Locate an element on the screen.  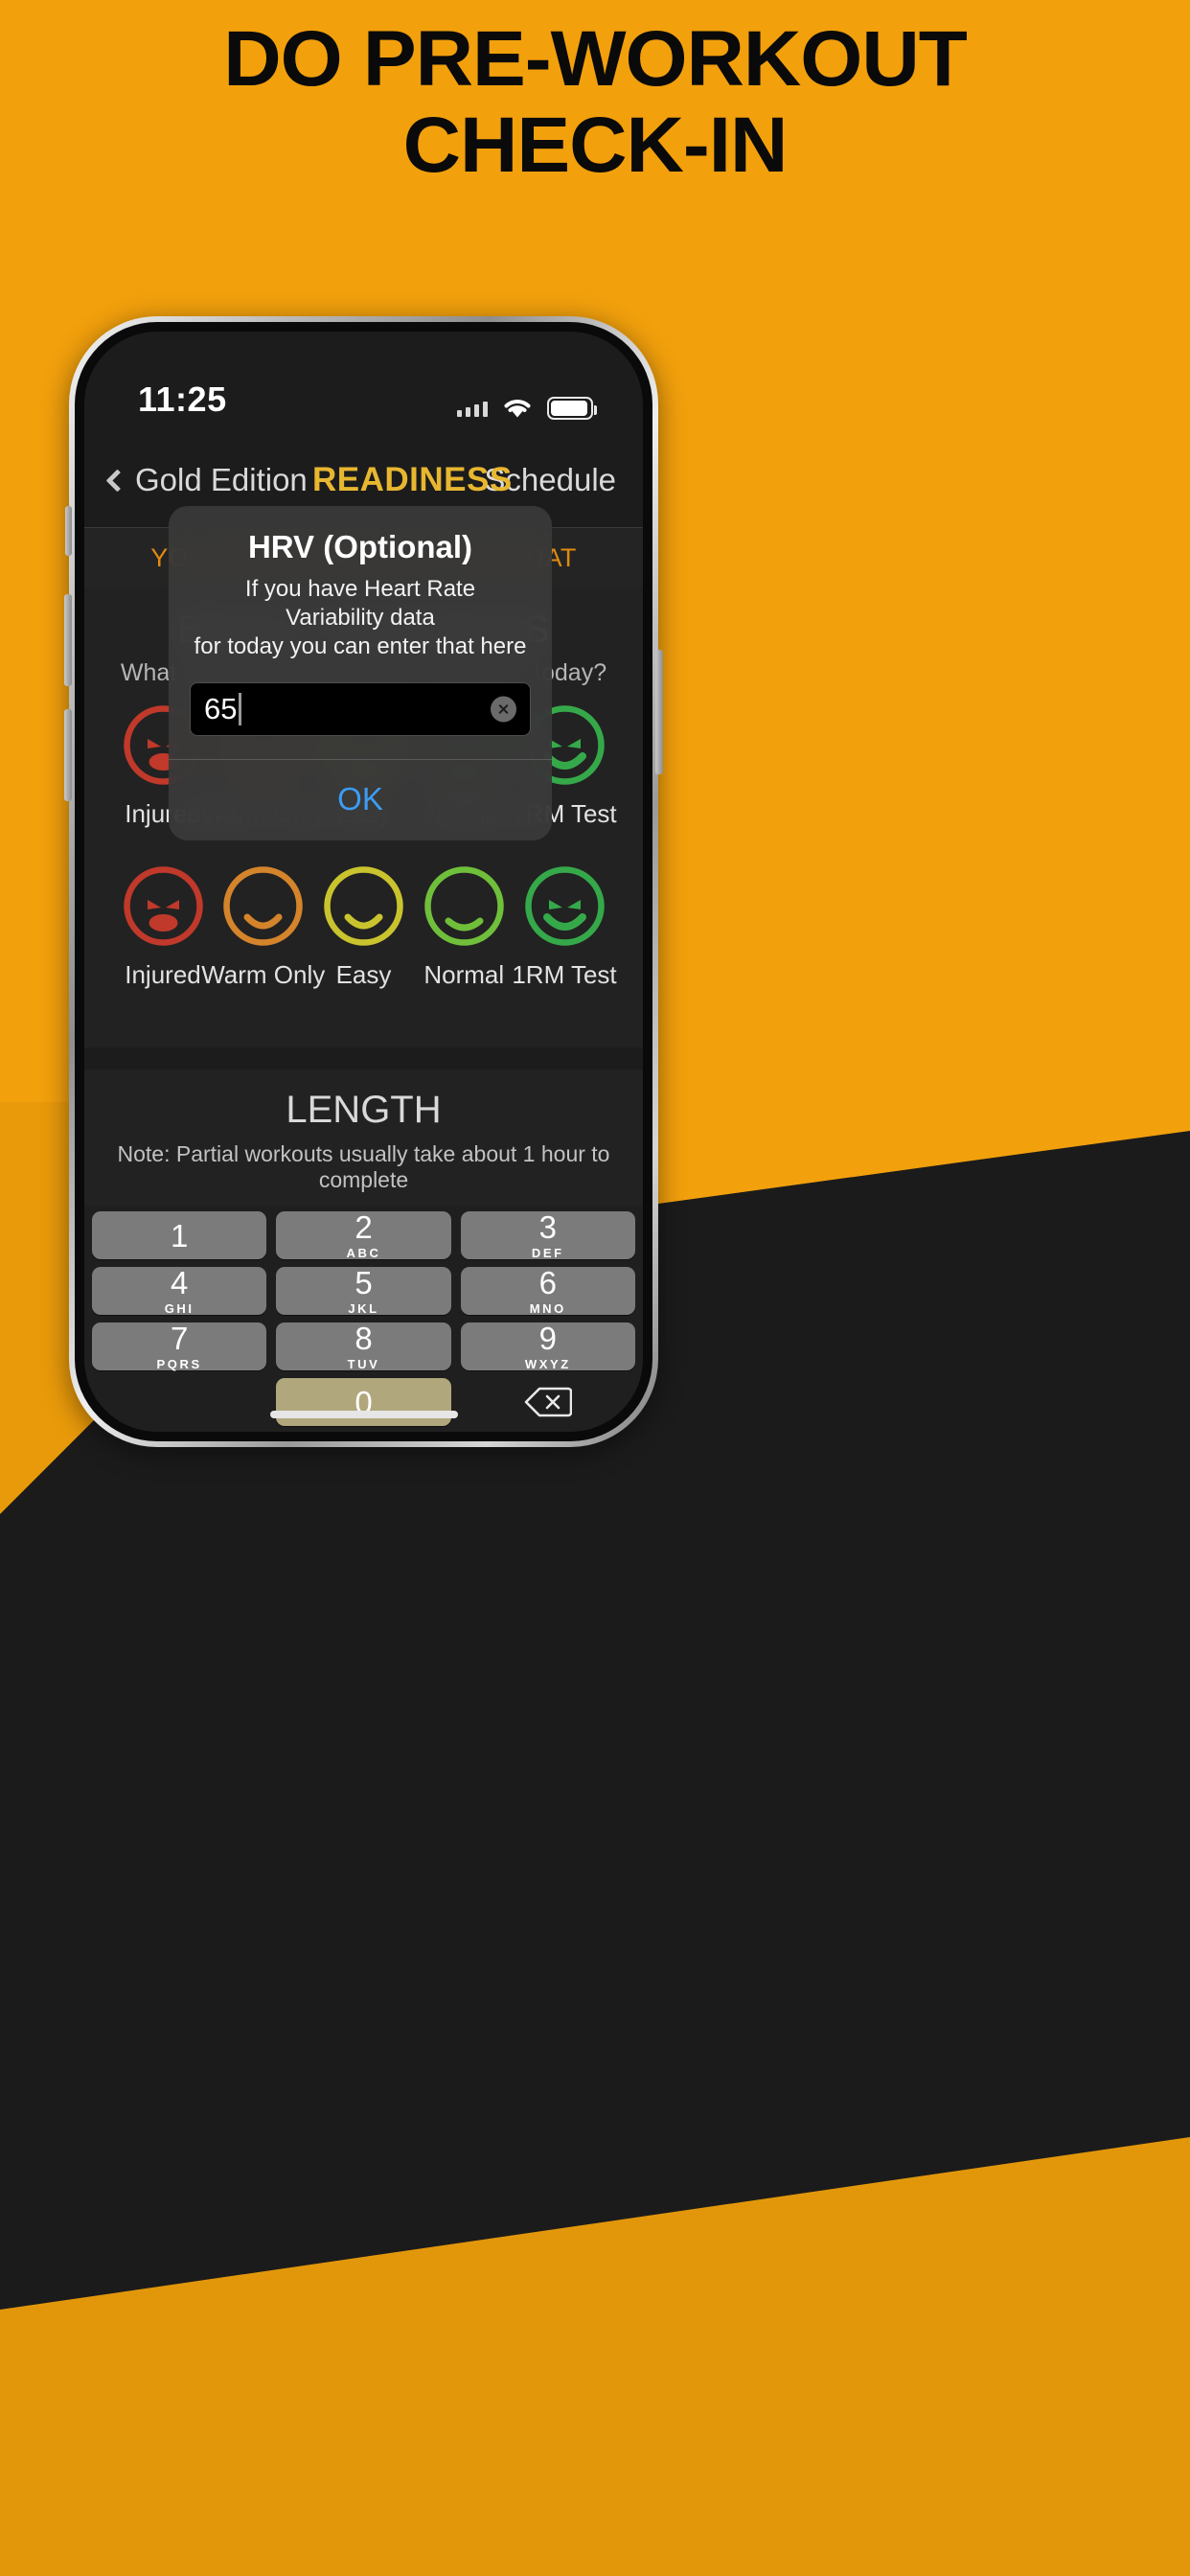
key-letters: DEF is located at coordinates (547, 1252).